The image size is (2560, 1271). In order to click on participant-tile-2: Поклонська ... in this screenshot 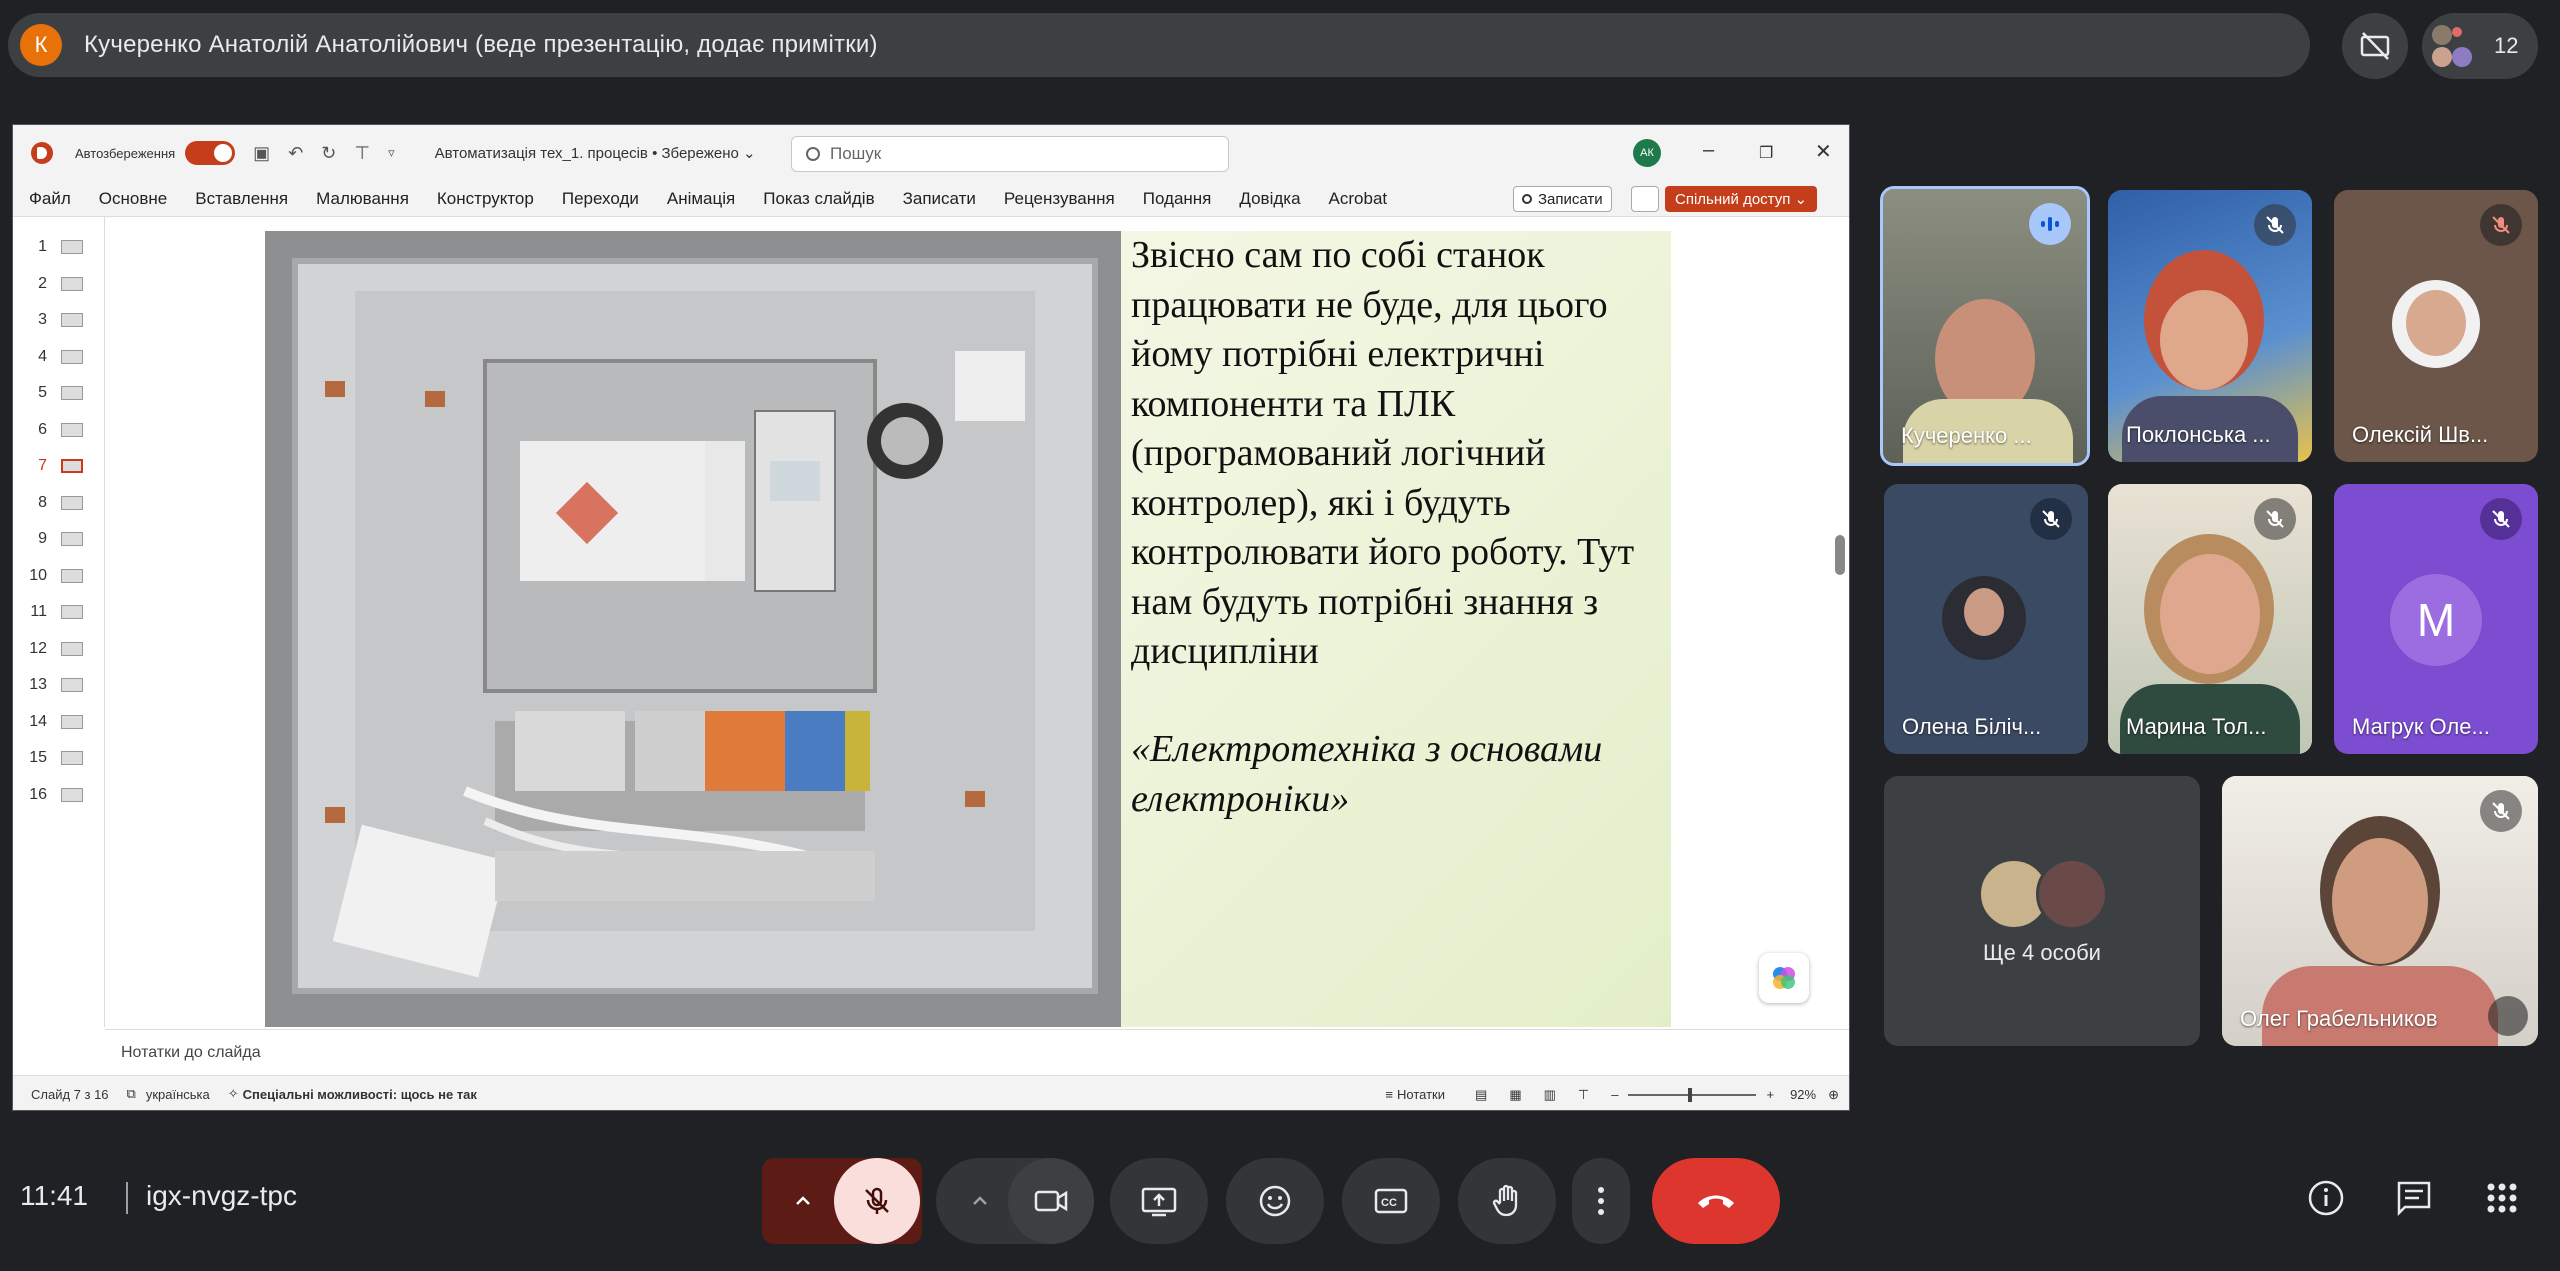, I will do `click(2210, 326)`.